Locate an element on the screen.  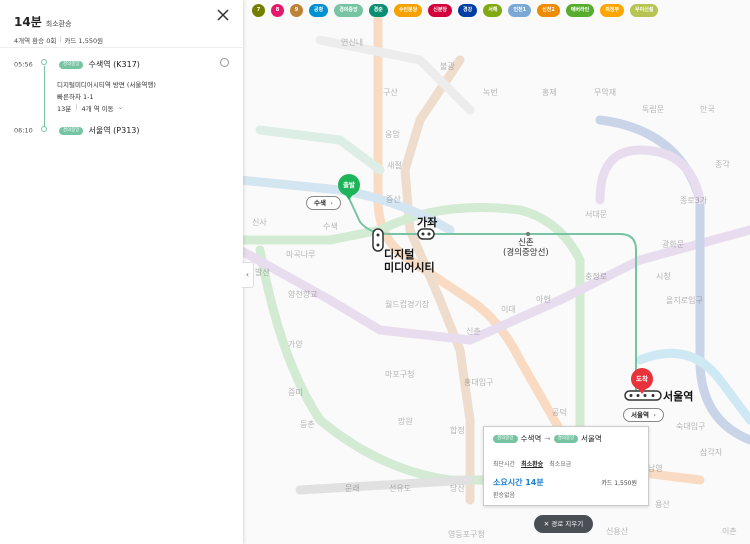
start-step: 05:56 경의중앙 수색역 (K317) is located at coordinates (77, 64).